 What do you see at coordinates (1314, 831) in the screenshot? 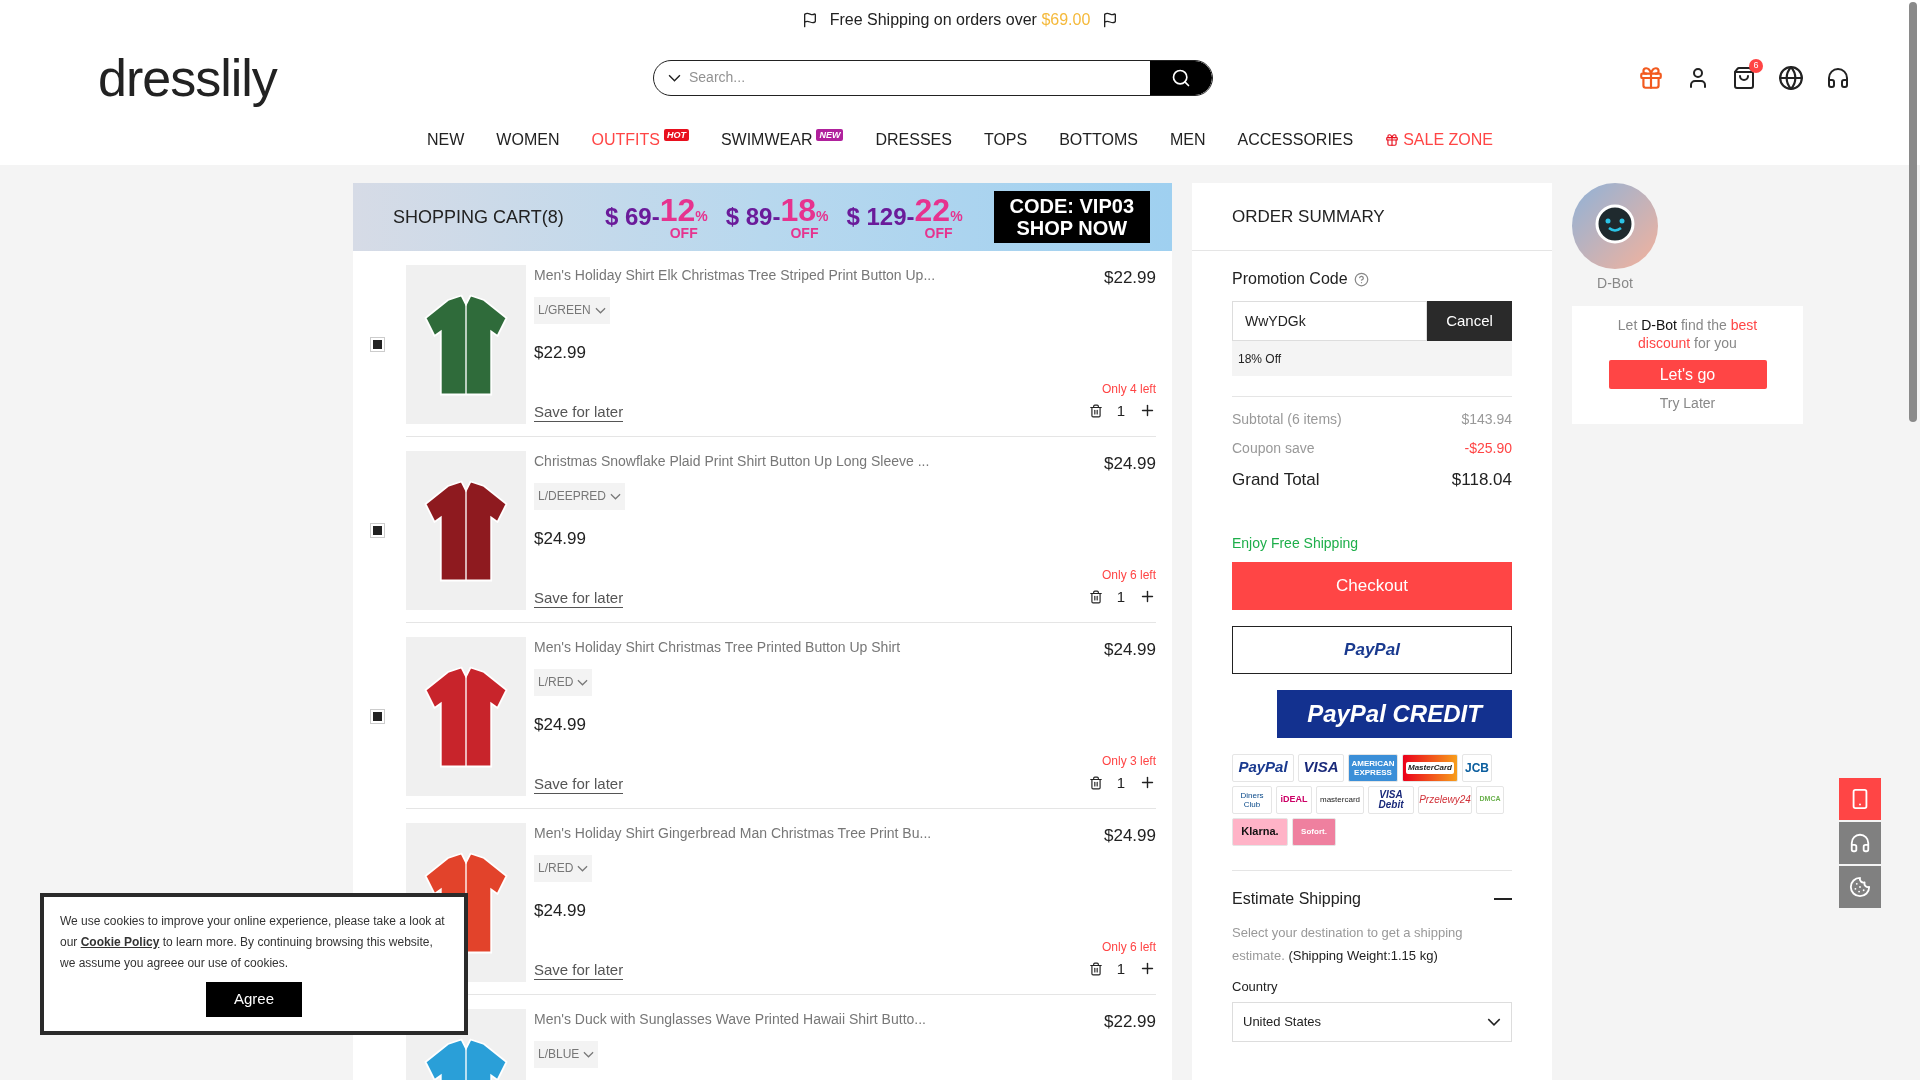
I see `payment-logo: Sofort.` at bounding box center [1314, 831].